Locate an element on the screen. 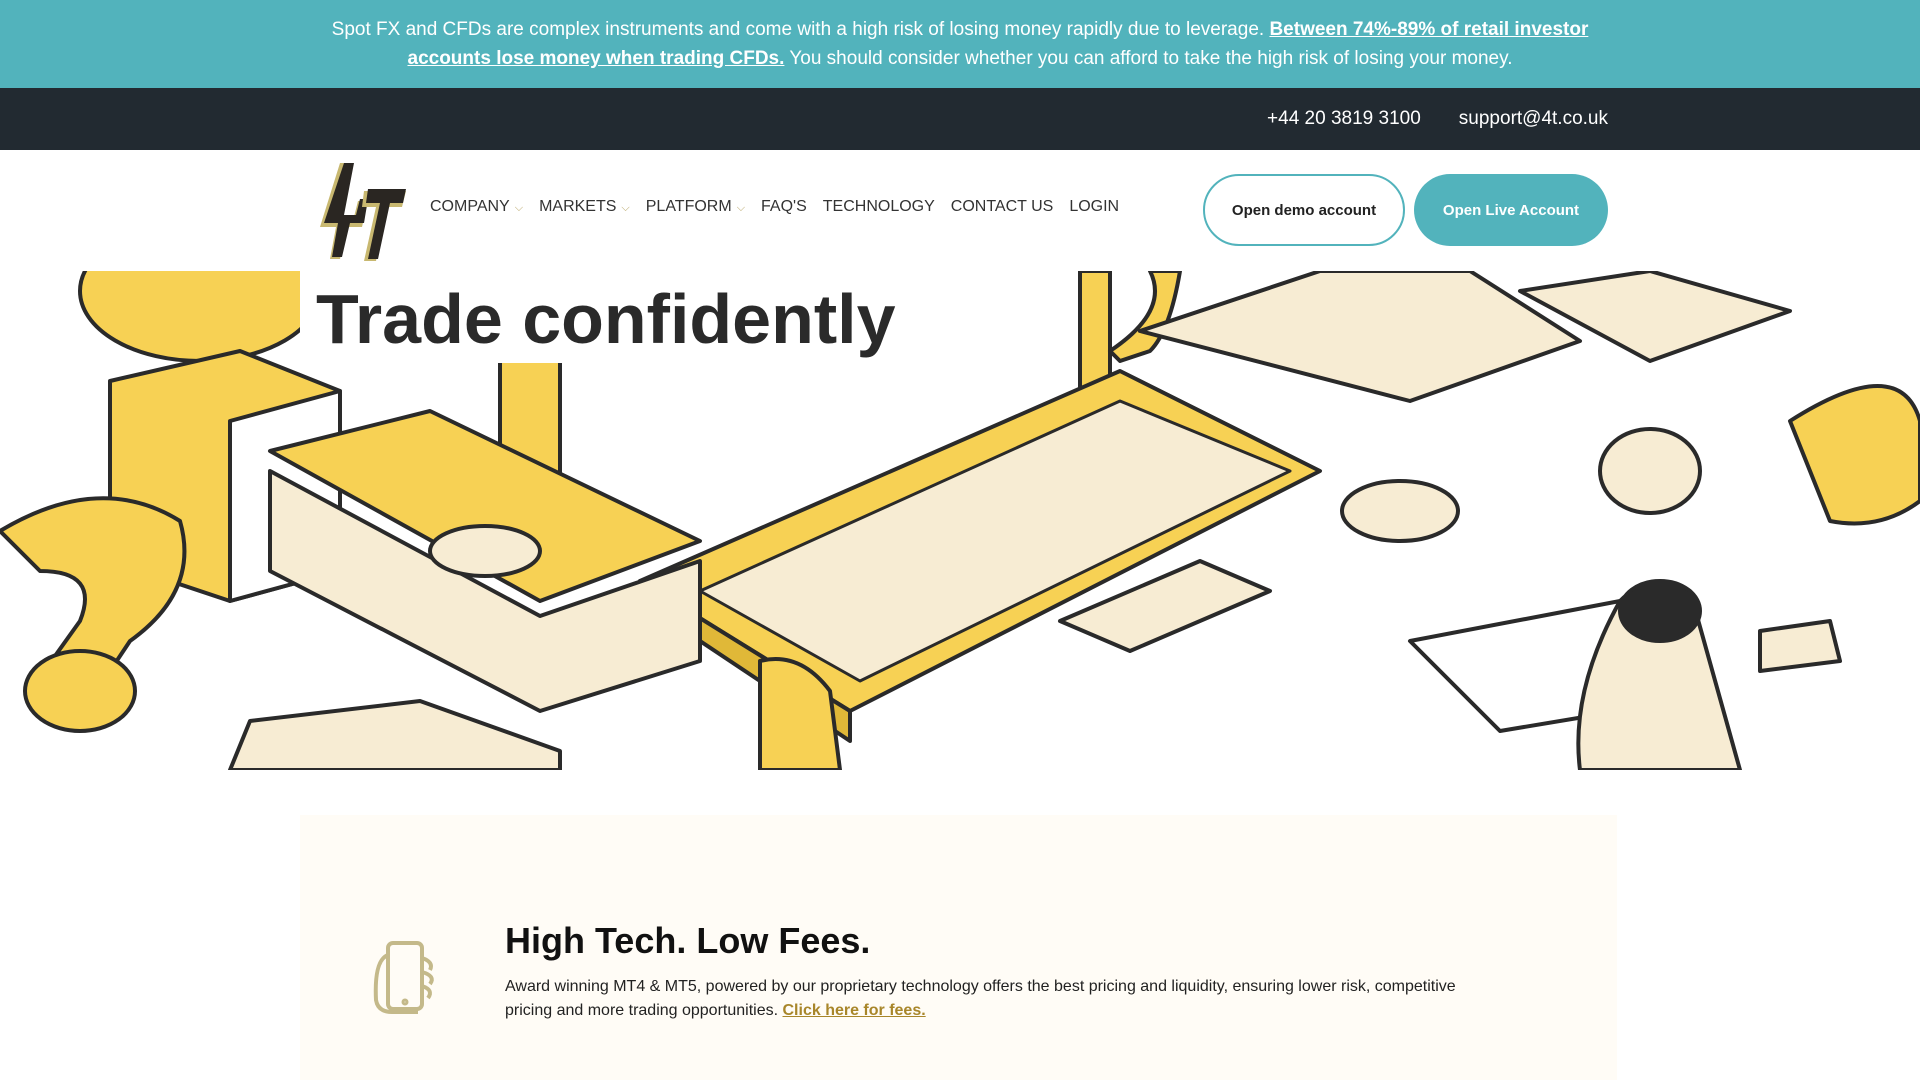 The width and height of the screenshot is (1920, 1080). contact-bar: +44 20 3819 3100 support@4t.co.uk is located at coordinates (960, 119).